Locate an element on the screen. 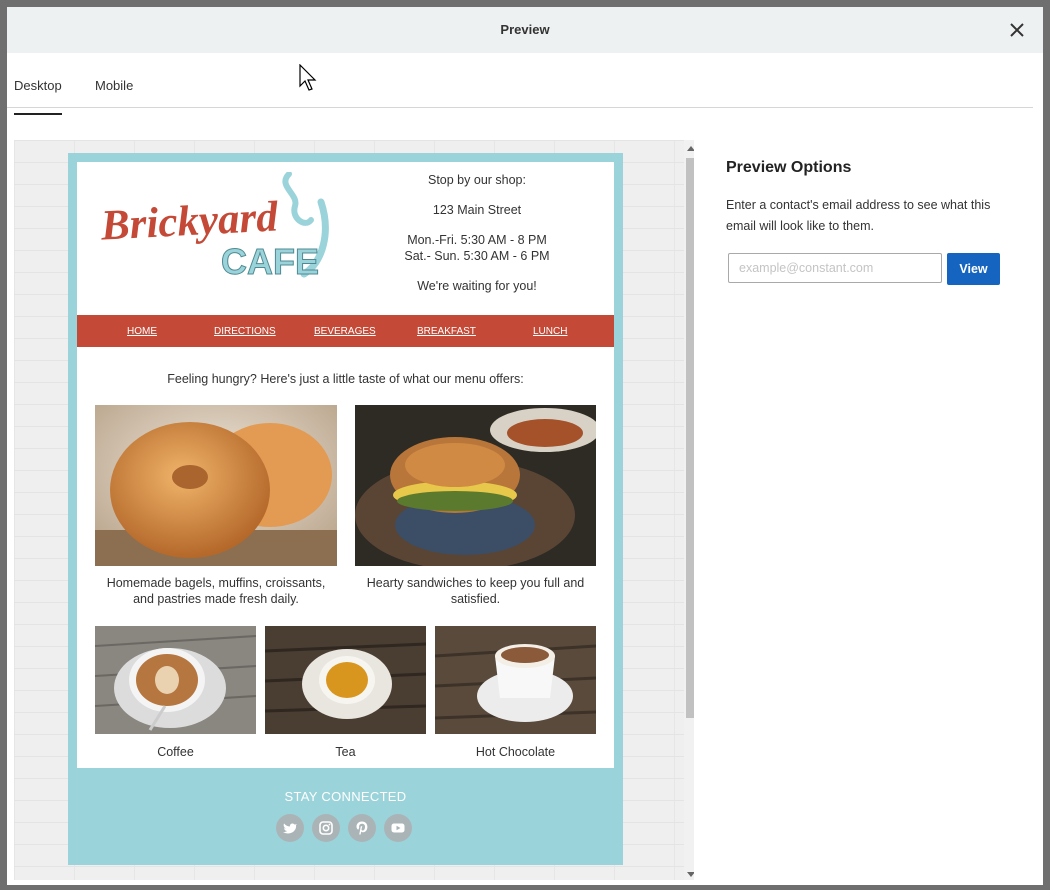  youtube-icon is located at coordinates (398, 828).